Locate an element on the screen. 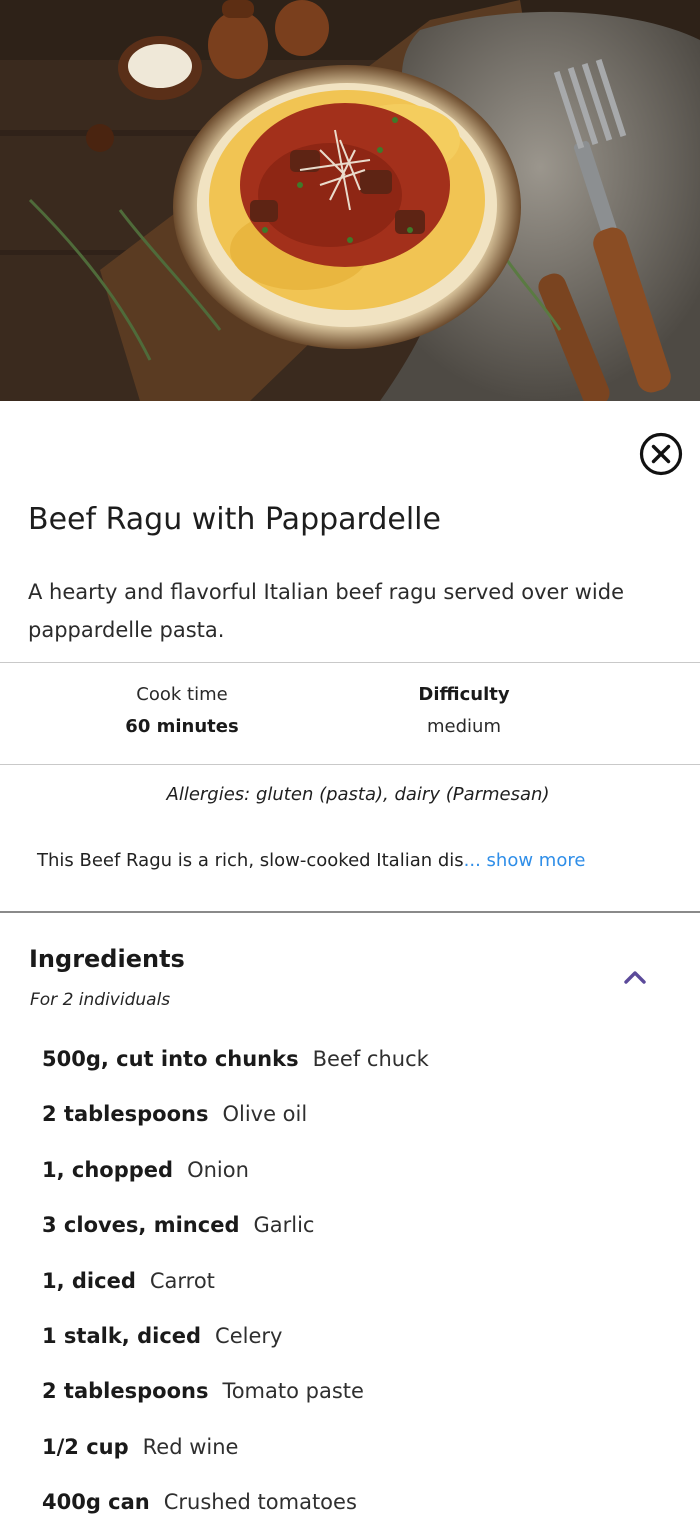 This screenshot has height=1531, width=700. ingredient-item: 500g, cut into chunks Beef chuck is located at coordinates (235, 1059).